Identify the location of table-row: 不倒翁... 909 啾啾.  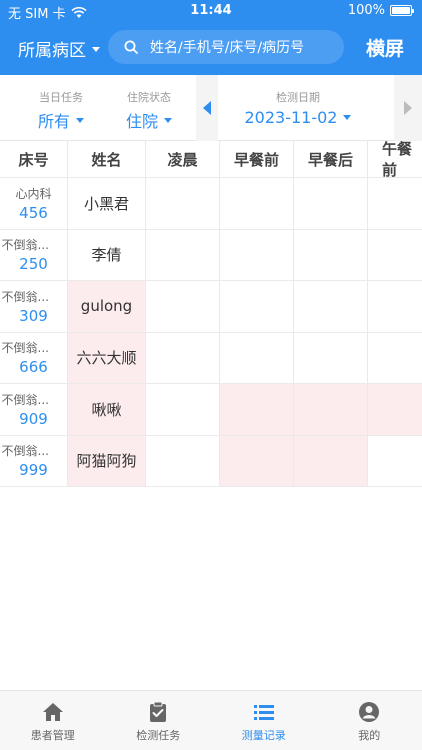
(211, 410).